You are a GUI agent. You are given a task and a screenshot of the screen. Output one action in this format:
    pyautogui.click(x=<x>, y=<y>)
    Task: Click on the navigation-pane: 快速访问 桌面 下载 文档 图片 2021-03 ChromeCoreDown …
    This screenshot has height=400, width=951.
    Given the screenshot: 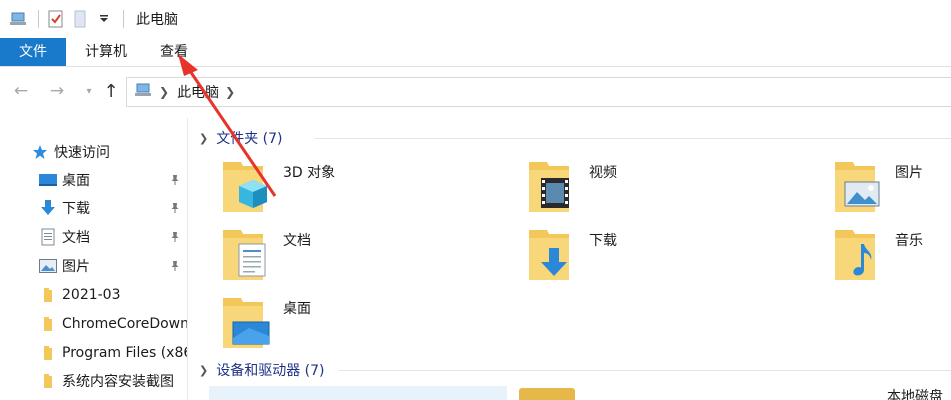 What is the action you would take?
    pyautogui.click(x=94, y=259)
    